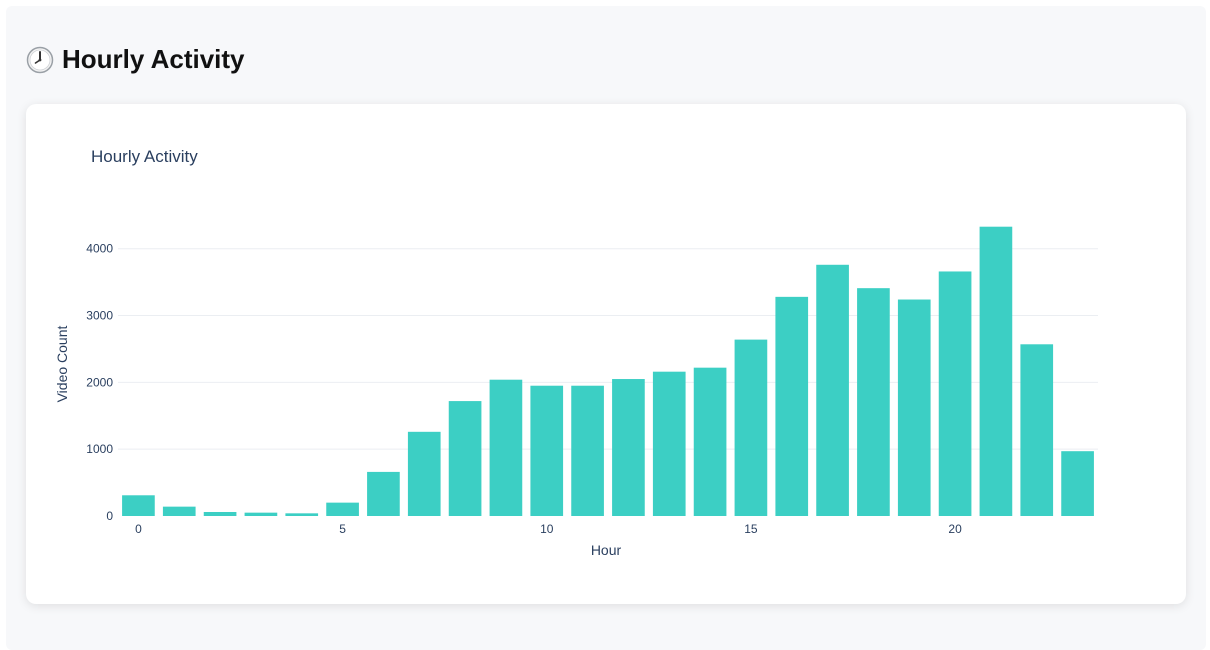  I want to click on x-tick-label: 0, so click(138, 529).